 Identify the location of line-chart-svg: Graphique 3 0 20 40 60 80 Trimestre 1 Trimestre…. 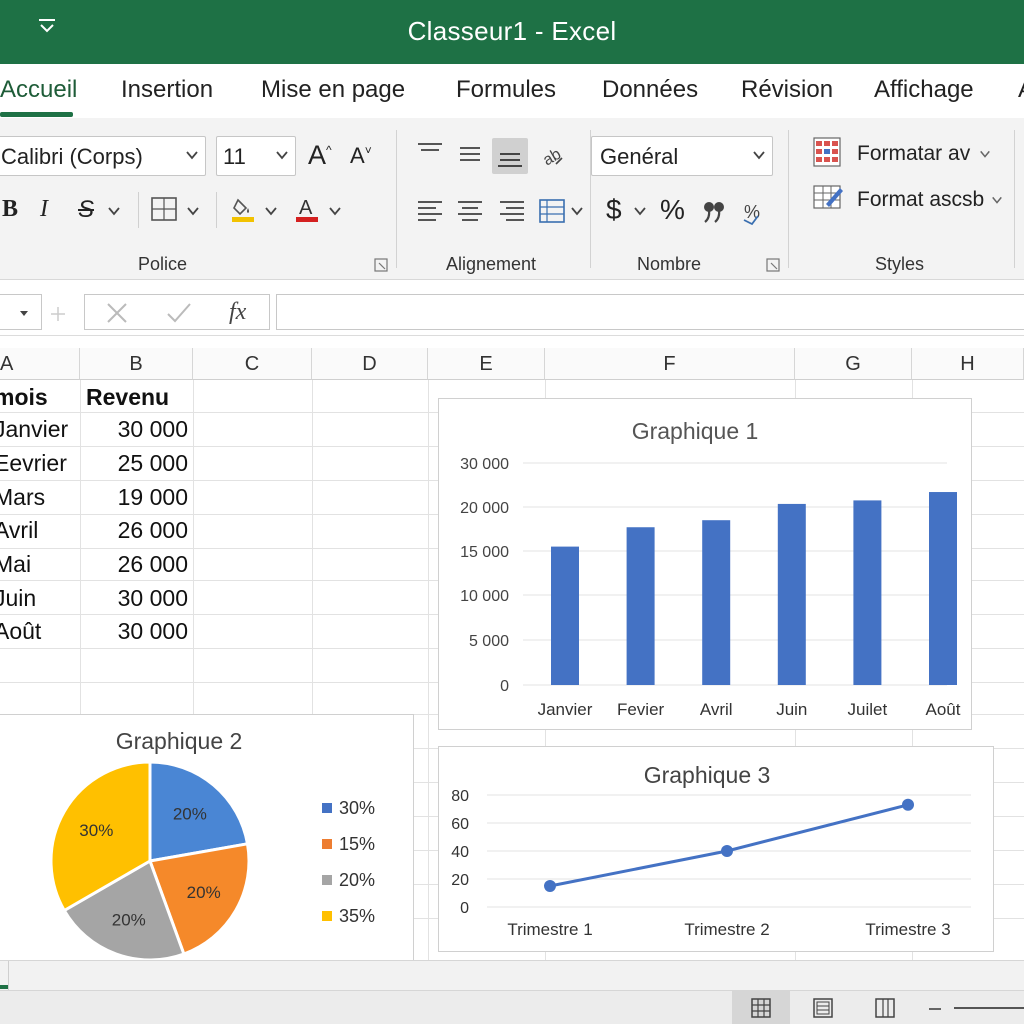
(711, 850).